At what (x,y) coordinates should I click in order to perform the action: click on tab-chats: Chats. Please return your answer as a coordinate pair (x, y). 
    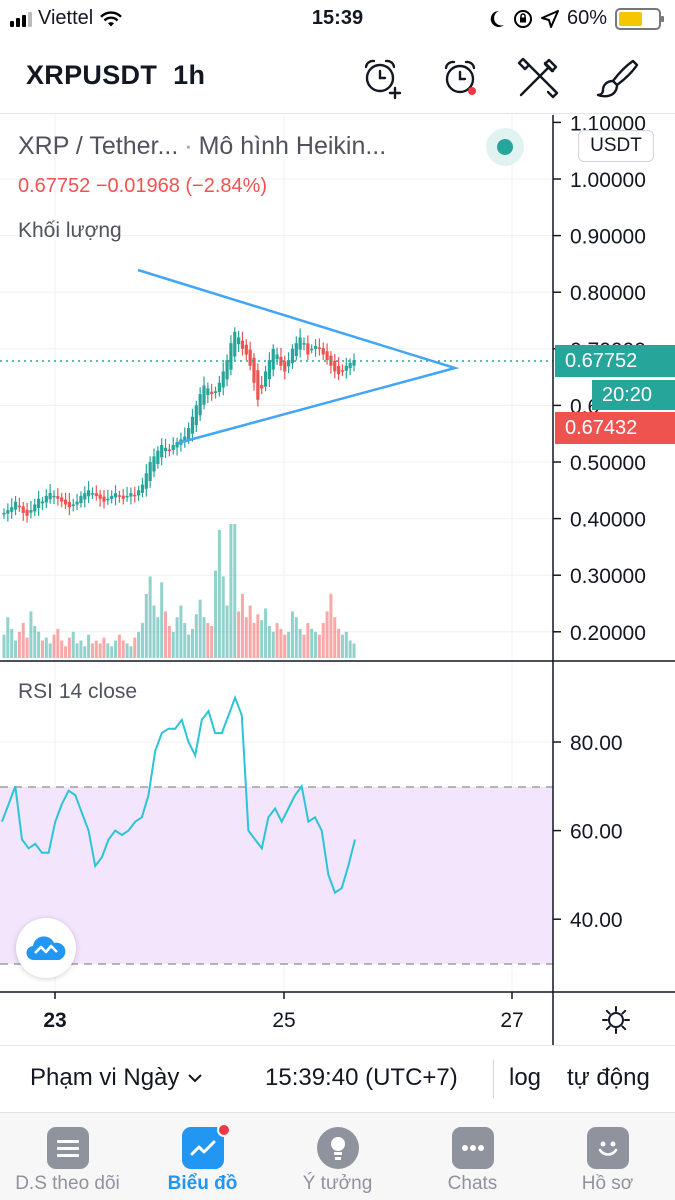
    Looking at the image, I should click on (472, 1156).